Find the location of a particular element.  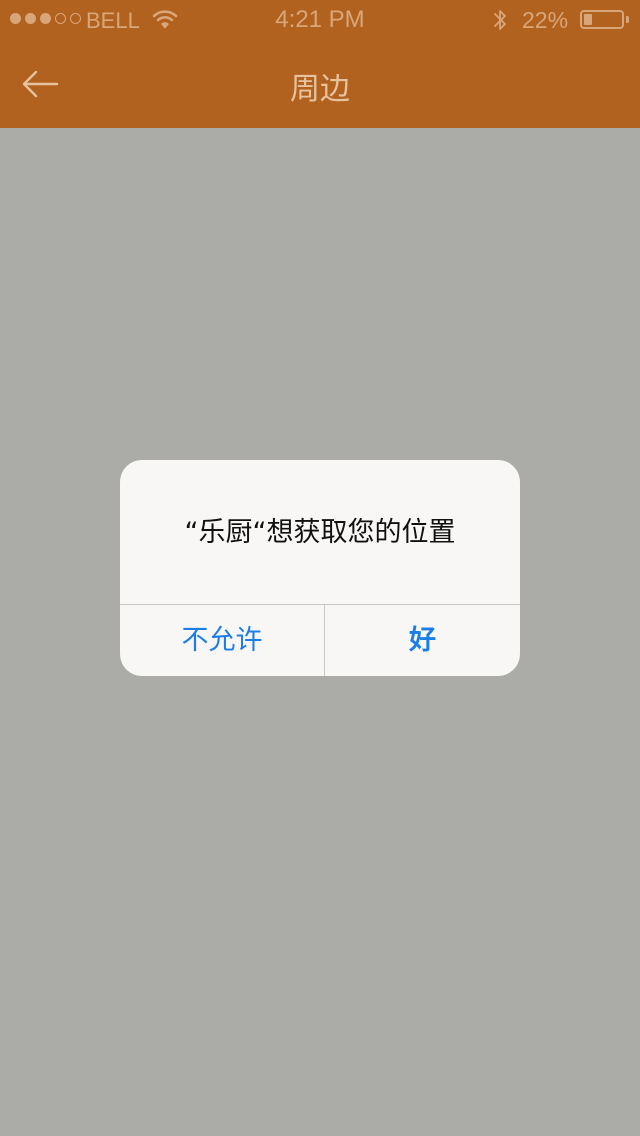

battery-tip is located at coordinates (627, 19).